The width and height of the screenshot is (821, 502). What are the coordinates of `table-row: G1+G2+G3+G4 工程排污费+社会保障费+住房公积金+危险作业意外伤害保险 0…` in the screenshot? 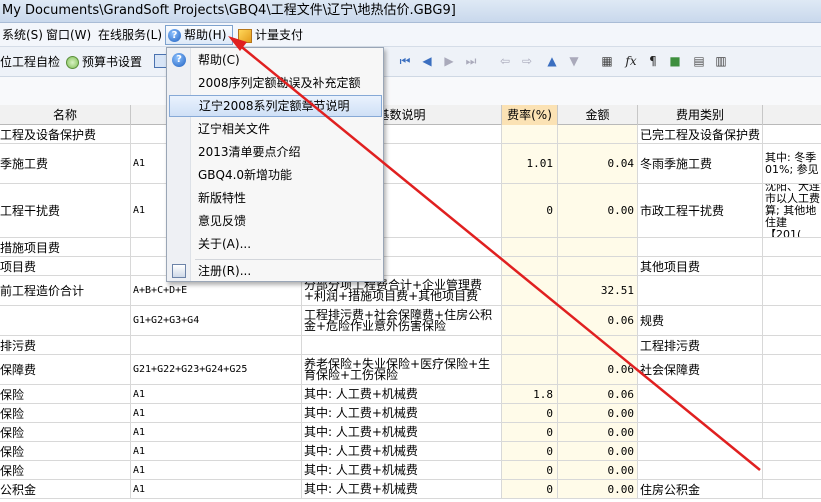 It's located at (410, 321).